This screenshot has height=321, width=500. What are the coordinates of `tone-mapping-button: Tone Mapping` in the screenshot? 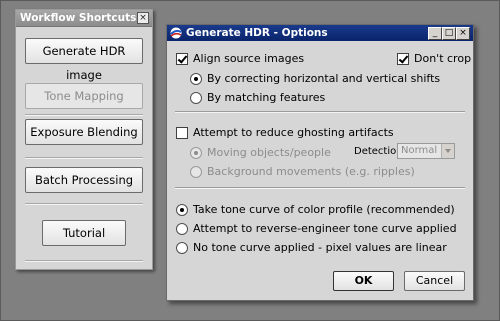 It's located at (84, 96).